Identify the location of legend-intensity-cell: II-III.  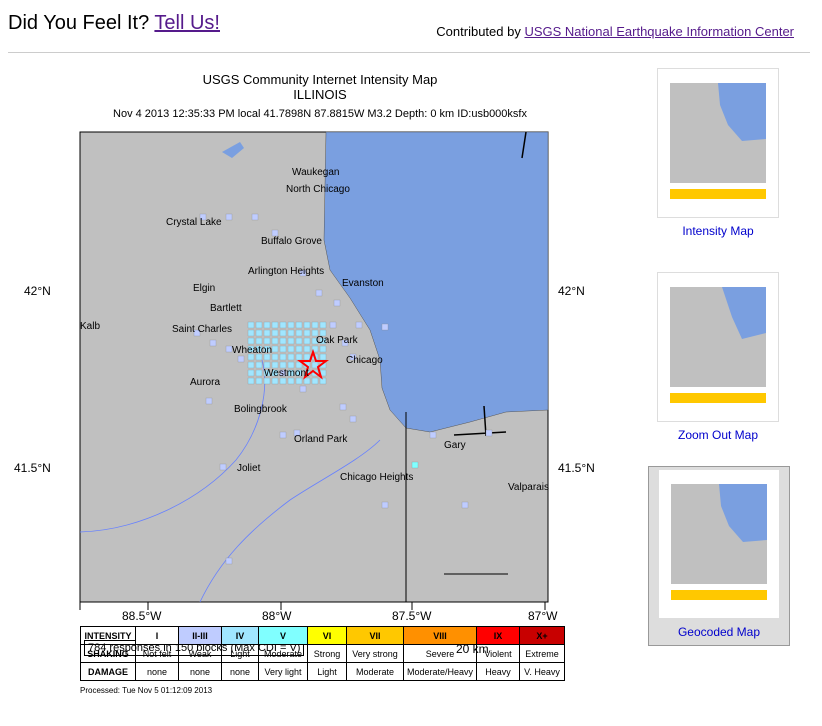
(200, 635).